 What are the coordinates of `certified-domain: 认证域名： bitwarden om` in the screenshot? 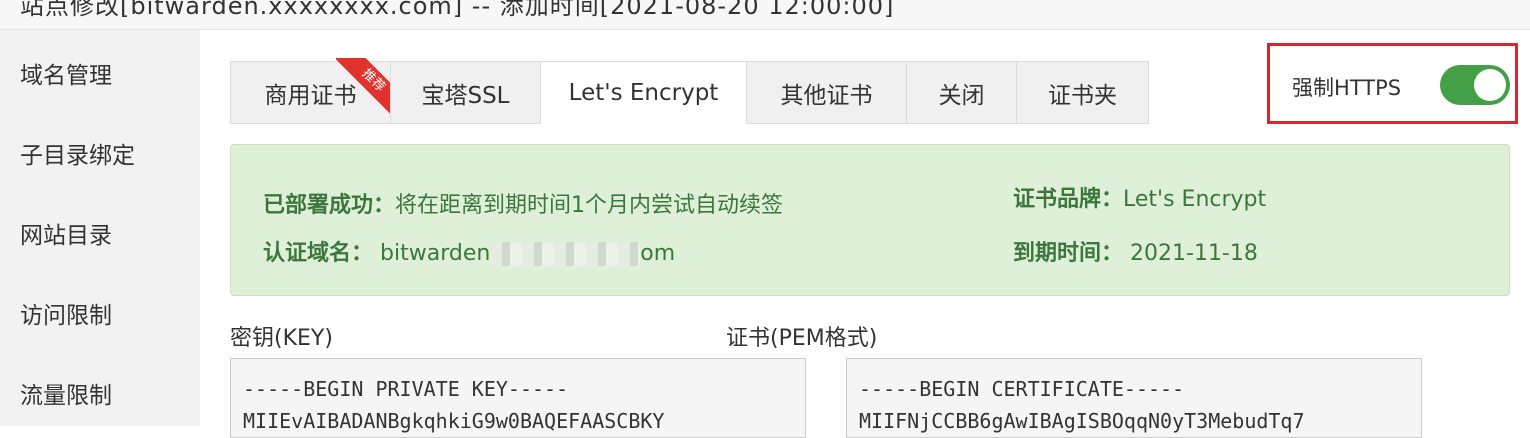 It's located at (469, 251).